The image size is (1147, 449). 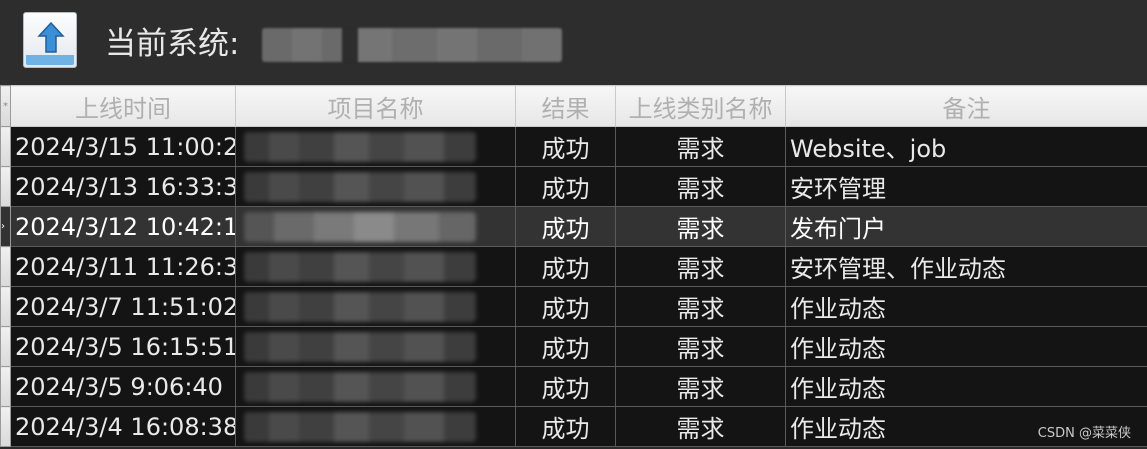 I want to click on table-row: 2024/3/7 11:51:02 成功 需求 作业动态, so click(x=573, y=306).